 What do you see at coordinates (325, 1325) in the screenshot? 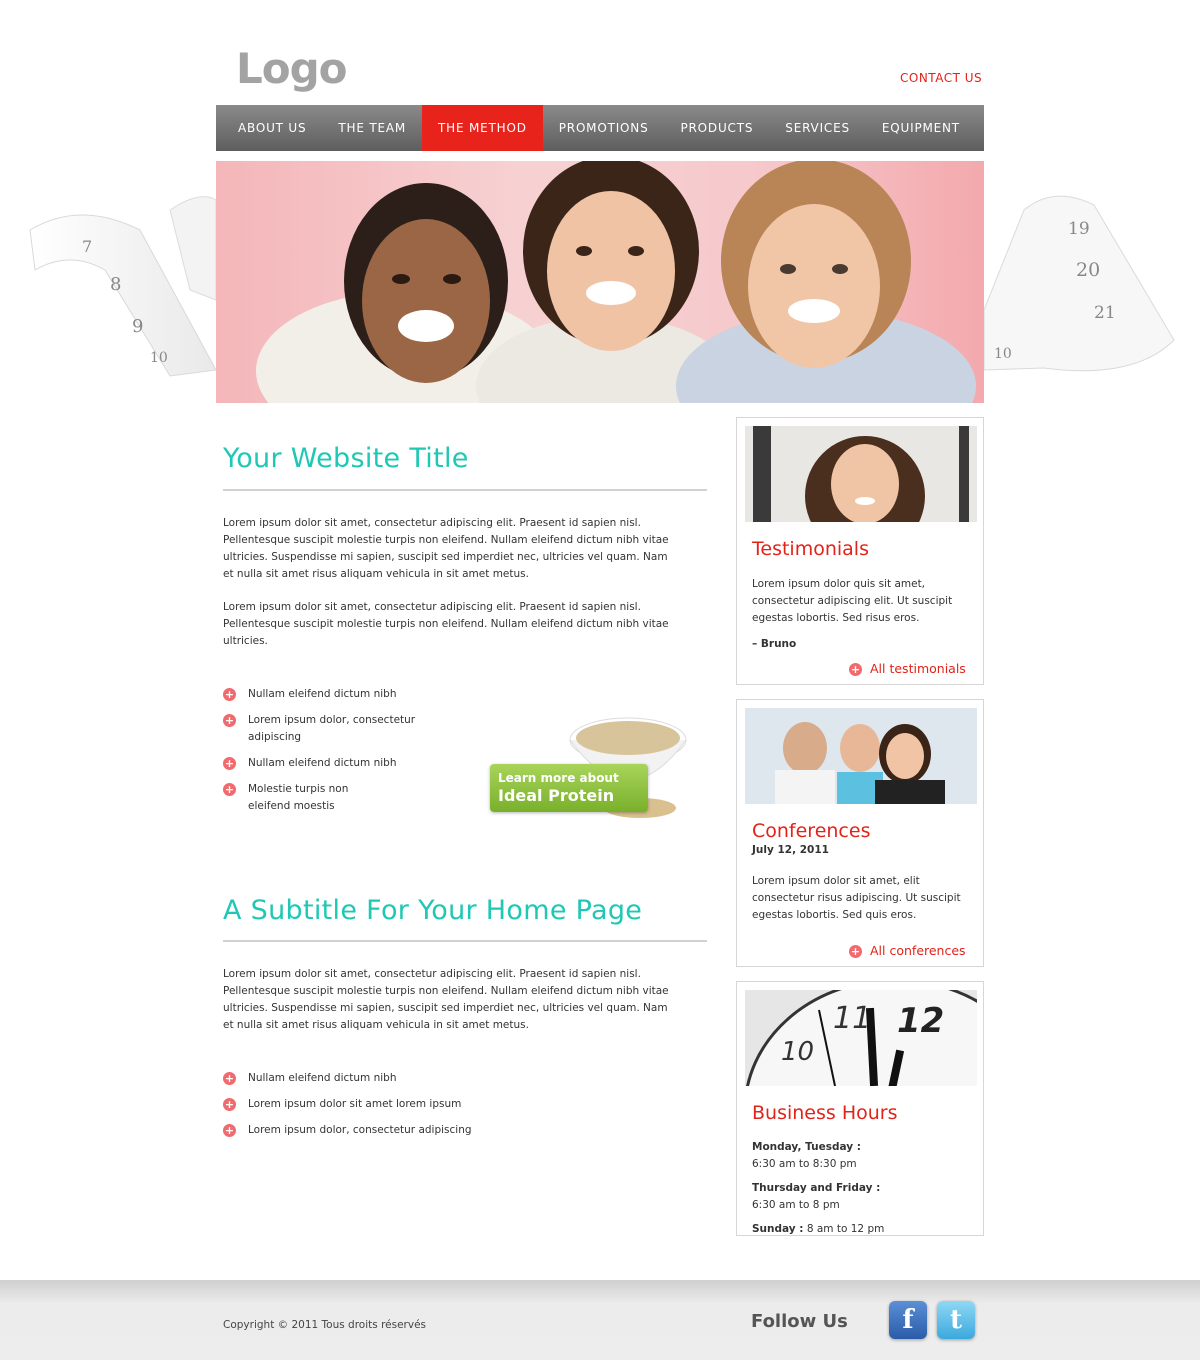
I see `copyright-text: Copyright © 2011 Tous droits réservés` at bounding box center [325, 1325].